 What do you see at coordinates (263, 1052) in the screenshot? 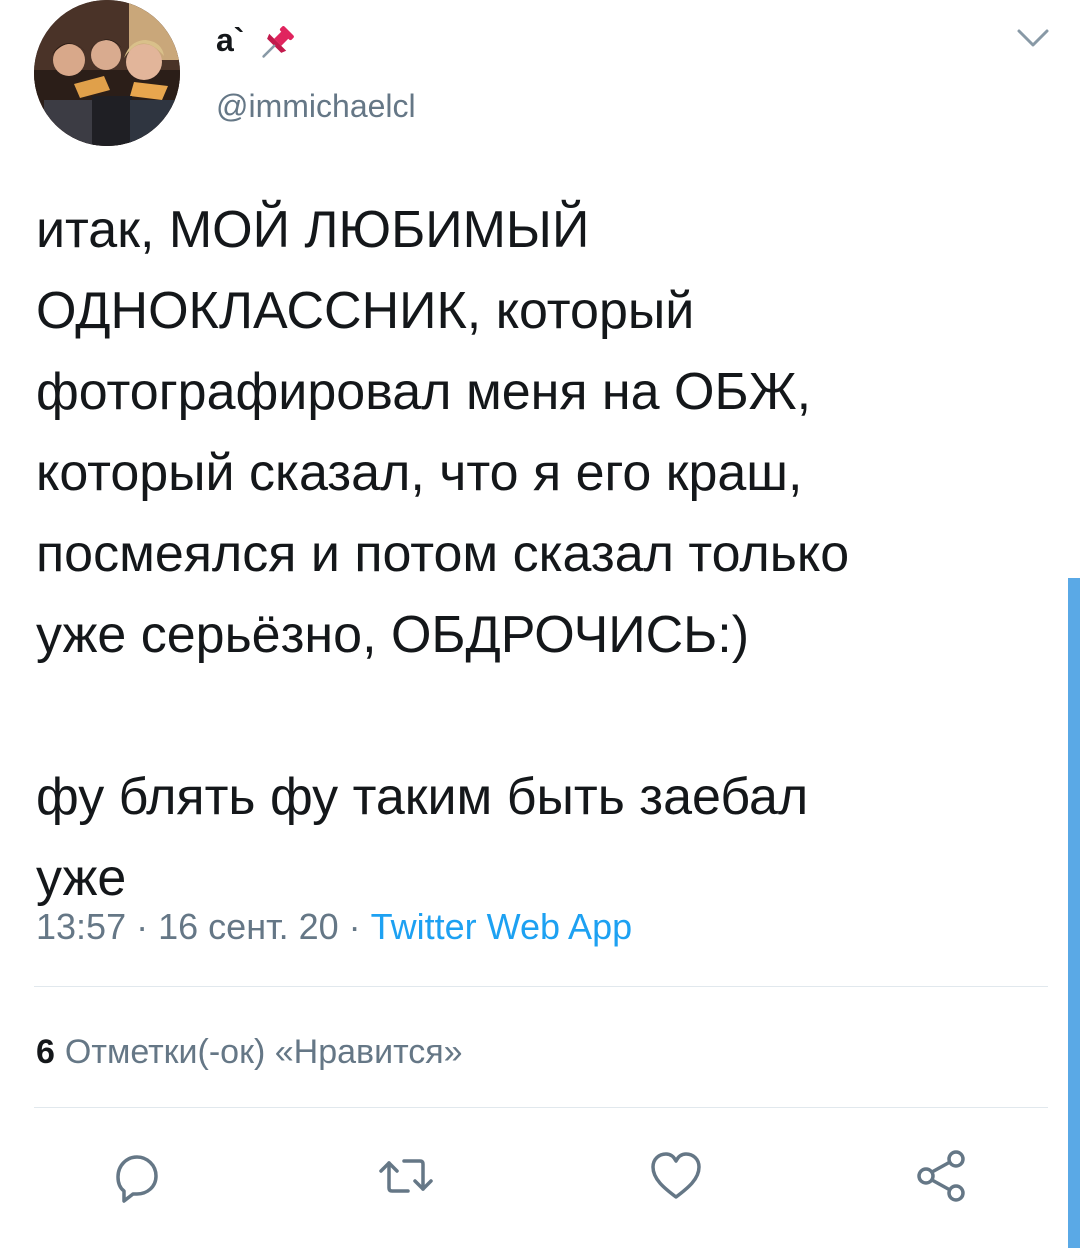
I see `likes-label: Отметки(-ок) «Нравится»` at bounding box center [263, 1052].